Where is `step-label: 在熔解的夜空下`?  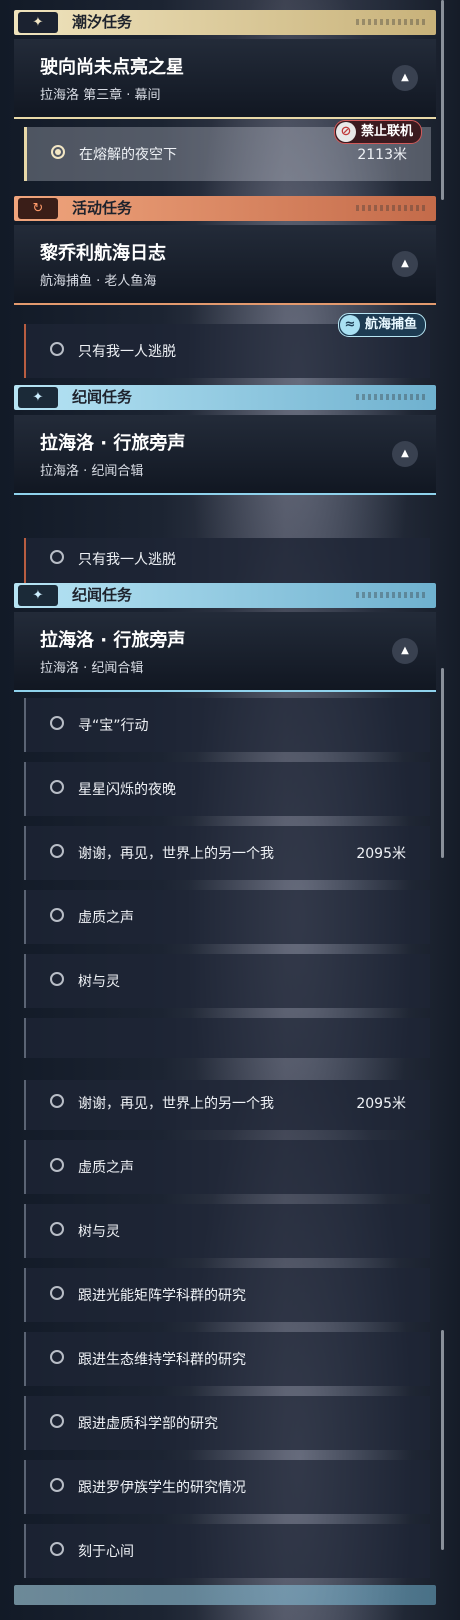
step-label: 在熔解的夜空下 is located at coordinates (128, 155).